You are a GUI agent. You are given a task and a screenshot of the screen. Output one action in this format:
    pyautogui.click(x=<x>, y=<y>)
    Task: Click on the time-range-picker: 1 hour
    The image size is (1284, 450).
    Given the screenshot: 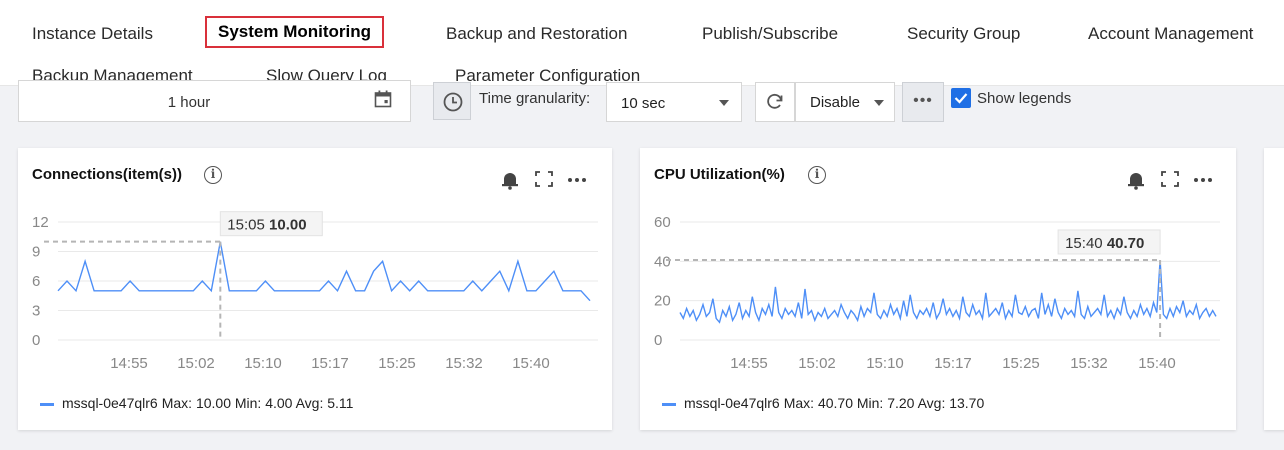 What is the action you would take?
    pyautogui.click(x=214, y=101)
    